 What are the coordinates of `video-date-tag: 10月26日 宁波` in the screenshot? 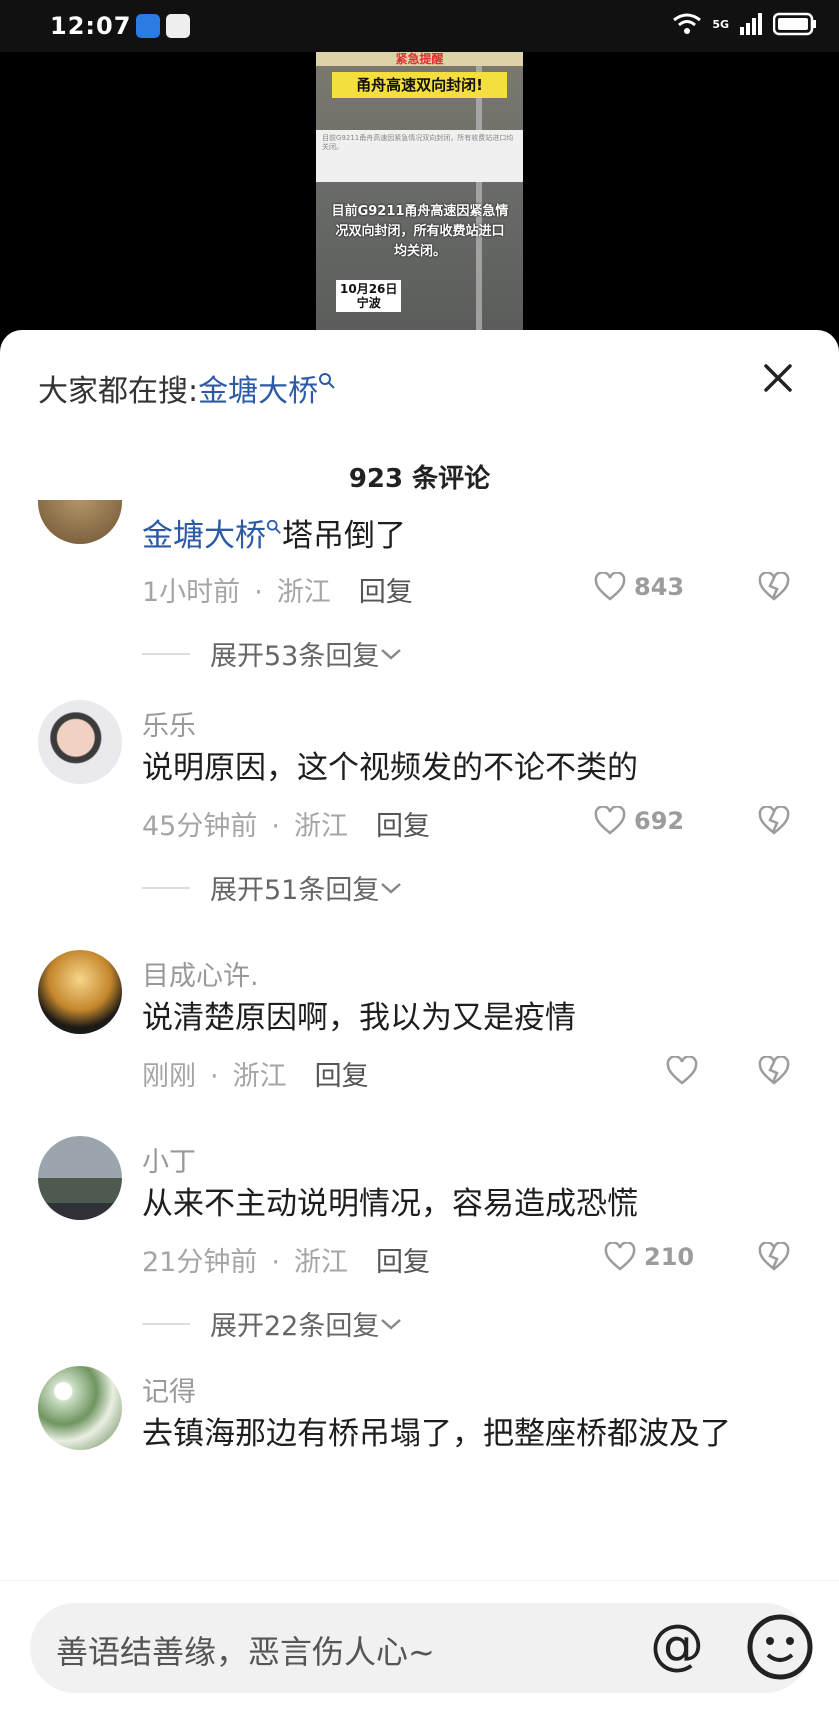 It's located at (369, 296).